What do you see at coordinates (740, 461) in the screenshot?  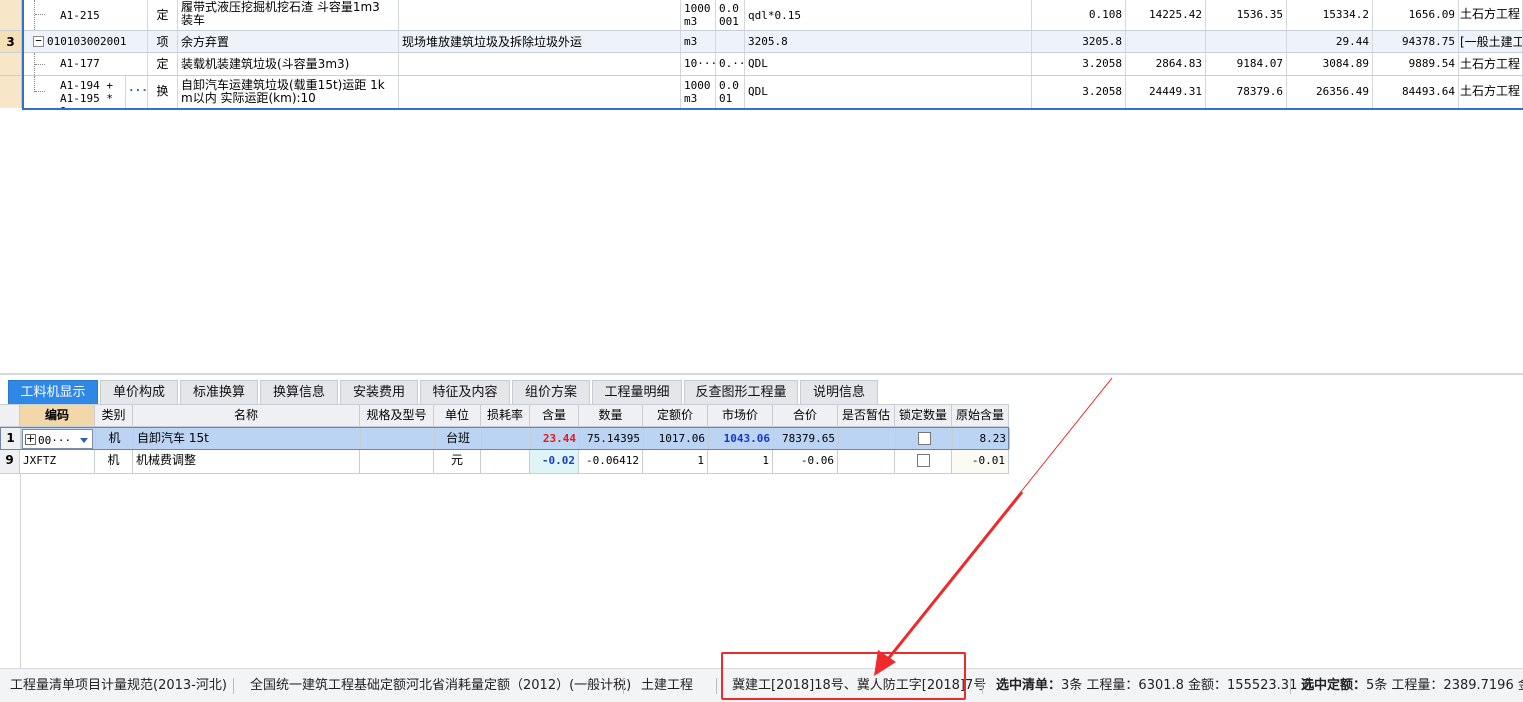 I see `market-price-cell: 1` at bounding box center [740, 461].